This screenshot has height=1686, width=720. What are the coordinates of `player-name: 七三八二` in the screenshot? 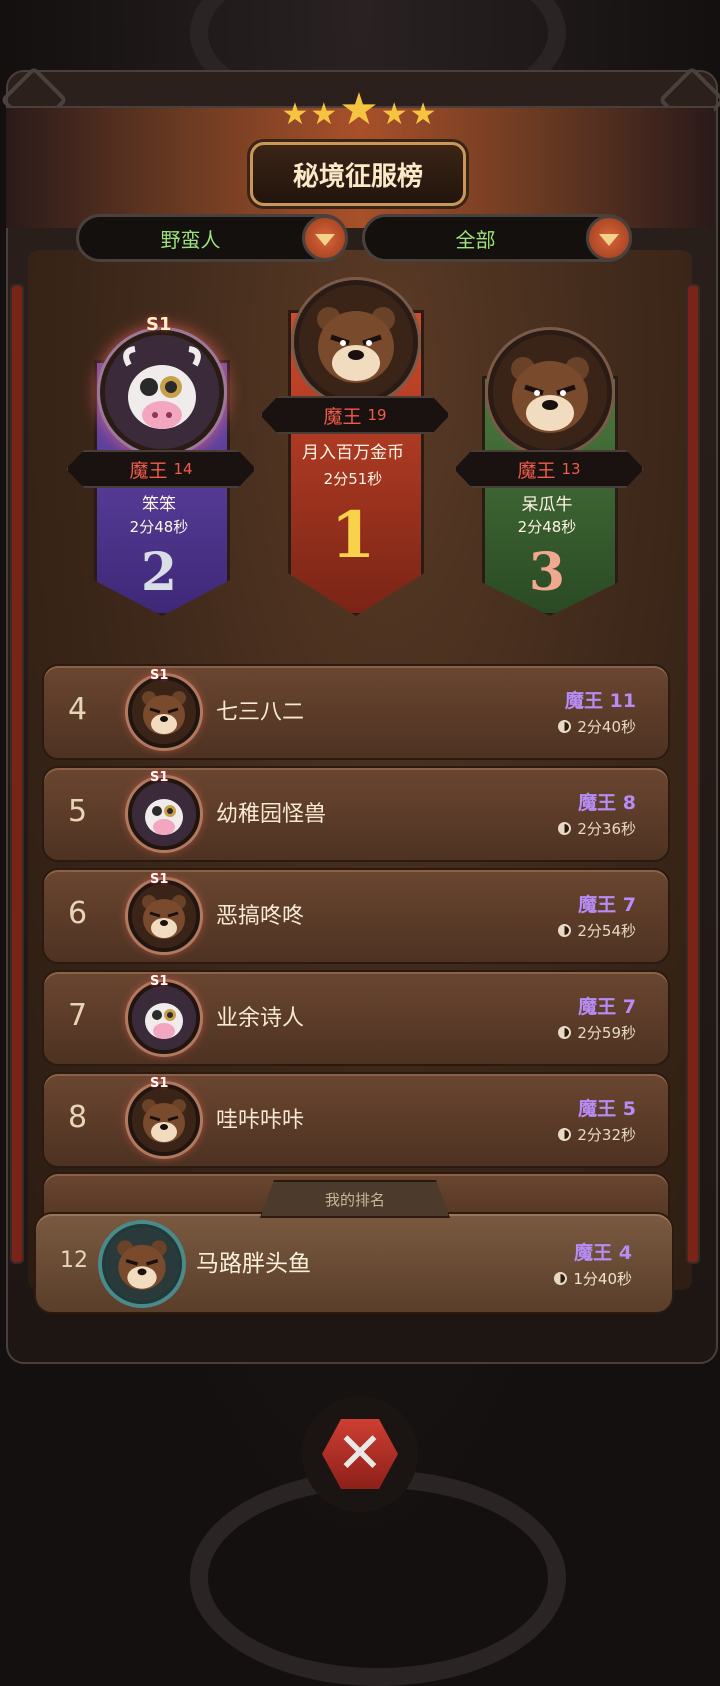 It's located at (260, 712).